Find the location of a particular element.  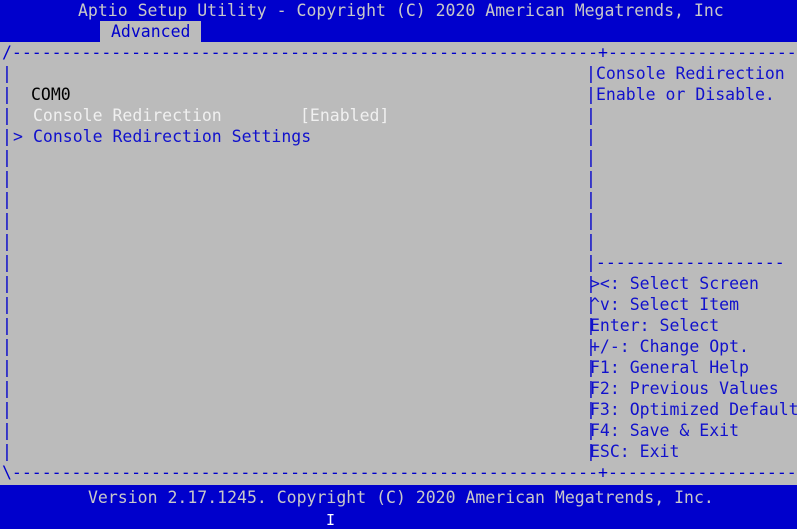

submenu-arrow-icon: > is located at coordinates (18, 136).